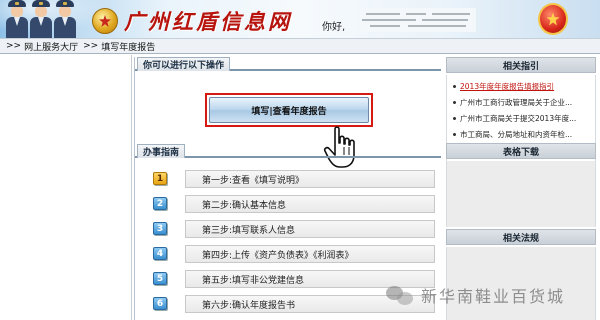 Image resolution: width=600 pixels, height=320 pixels. I want to click on step-number-badge: 4, so click(160, 253).